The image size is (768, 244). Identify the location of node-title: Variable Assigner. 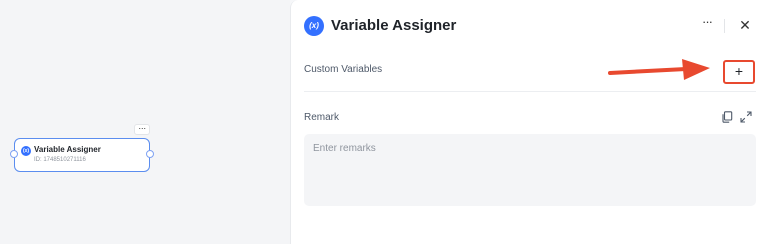
(67, 149).